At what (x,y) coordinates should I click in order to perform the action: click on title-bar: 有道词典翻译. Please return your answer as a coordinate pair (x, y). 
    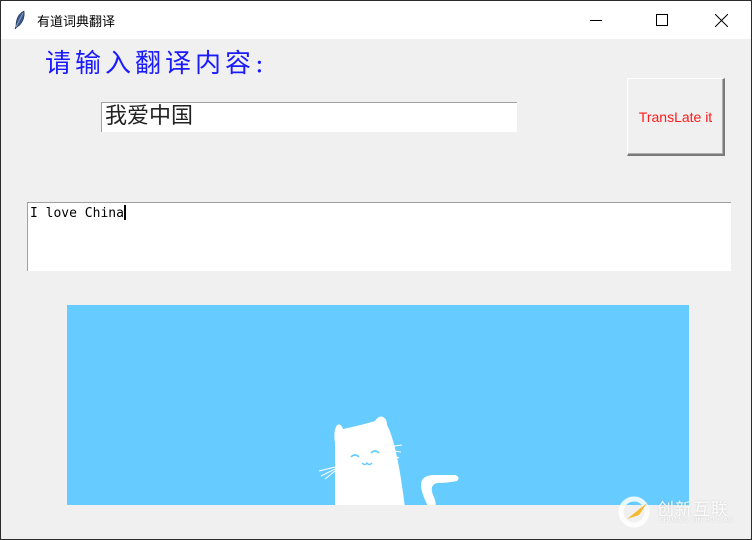
    Looking at the image, I should click on (376, 20).